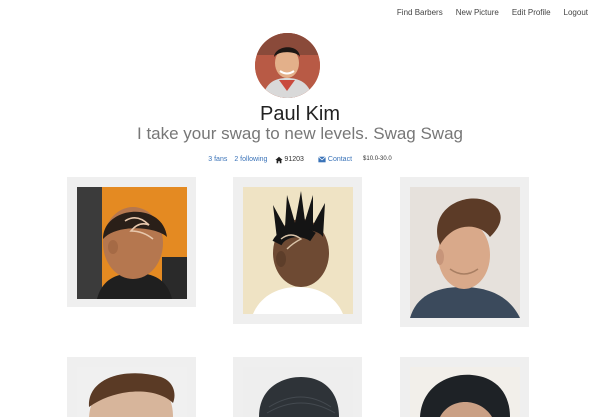 The width and height of the screenshot is (600, 417). Describe the element at coordinates (576, 12) in the screenshot. I see `nav-logout: Logout` at that location.